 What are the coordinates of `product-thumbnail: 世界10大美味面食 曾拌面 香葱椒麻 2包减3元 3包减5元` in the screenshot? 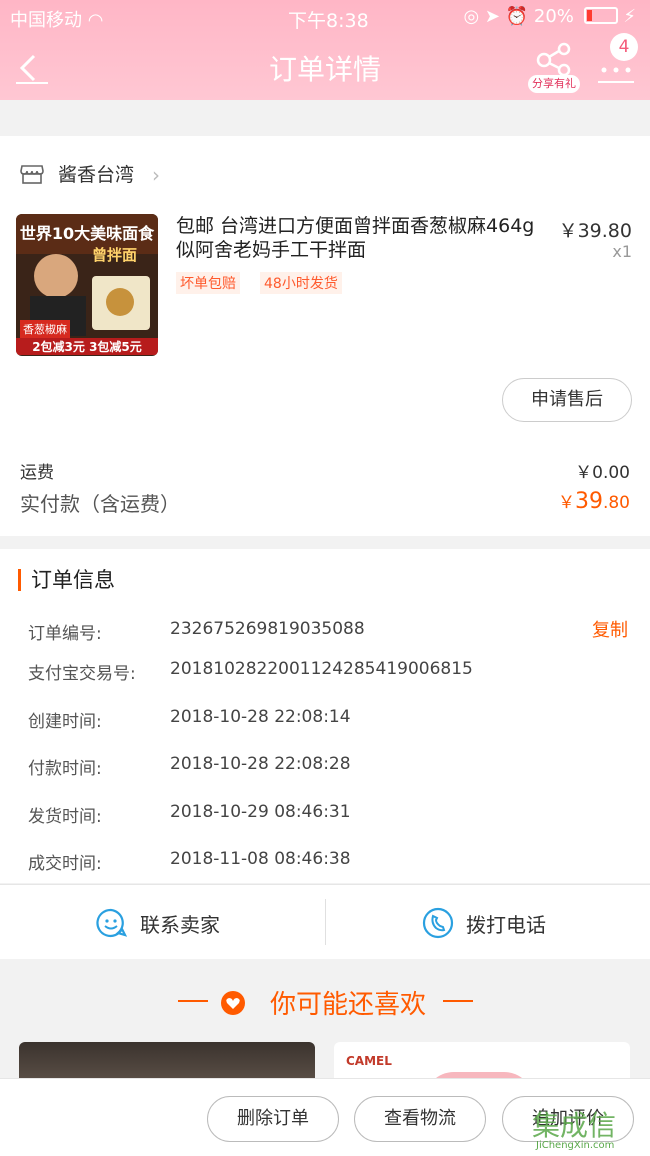 It's located at (87, 285).